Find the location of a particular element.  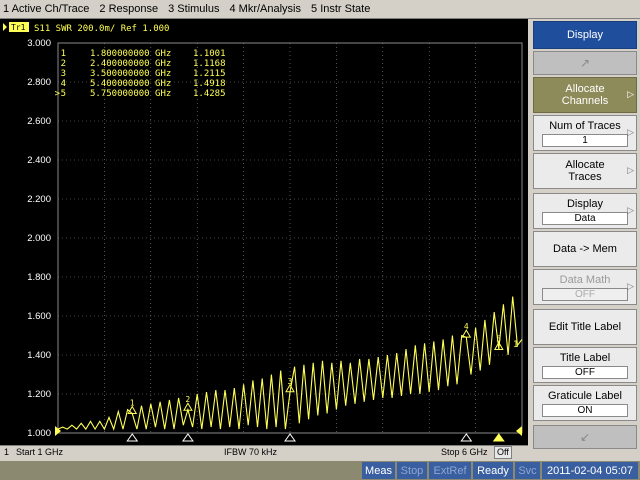

allocate-channels-label: Allocate Channels is located at coordinates (585, 95).